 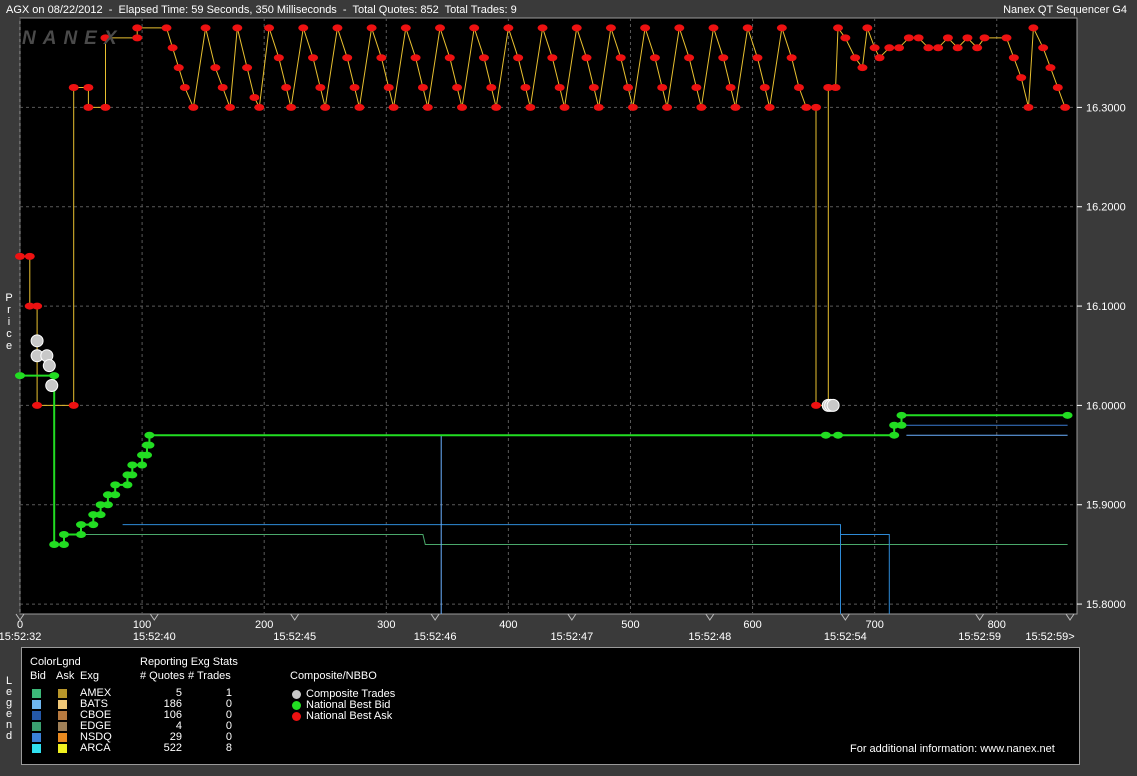 I want to click on legend-col-bid: Bid, so click(x=38, y=676).